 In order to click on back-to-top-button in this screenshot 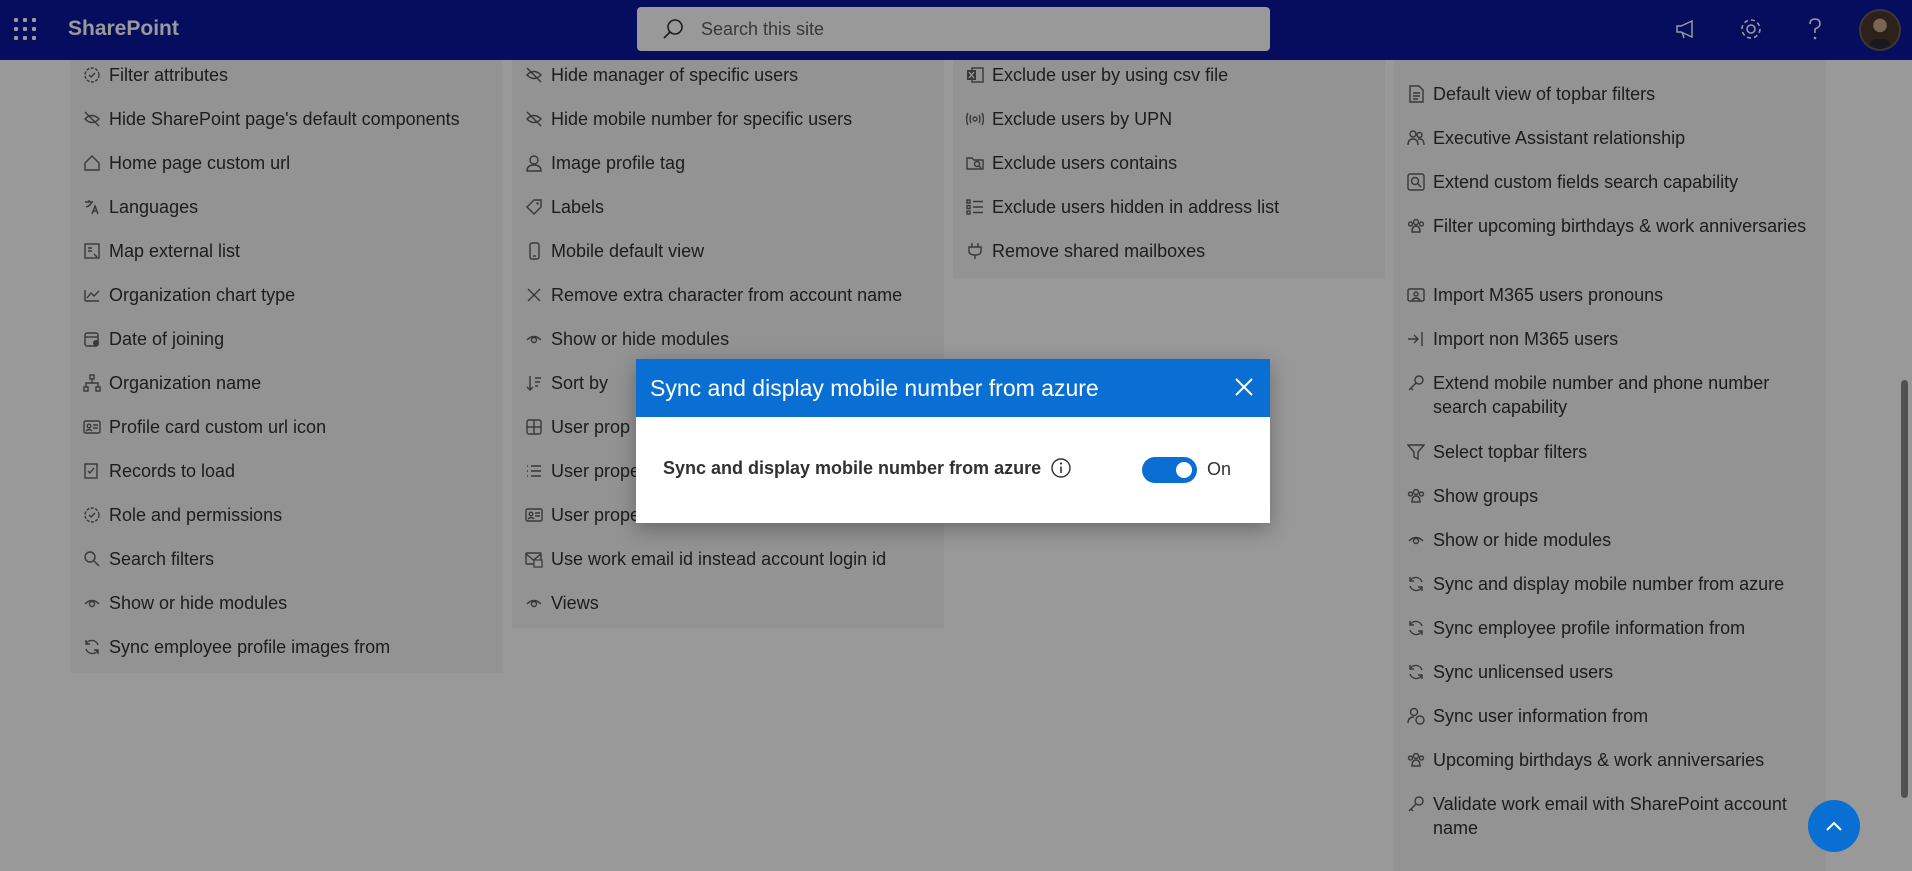, I will do `click(1834, 826)`.